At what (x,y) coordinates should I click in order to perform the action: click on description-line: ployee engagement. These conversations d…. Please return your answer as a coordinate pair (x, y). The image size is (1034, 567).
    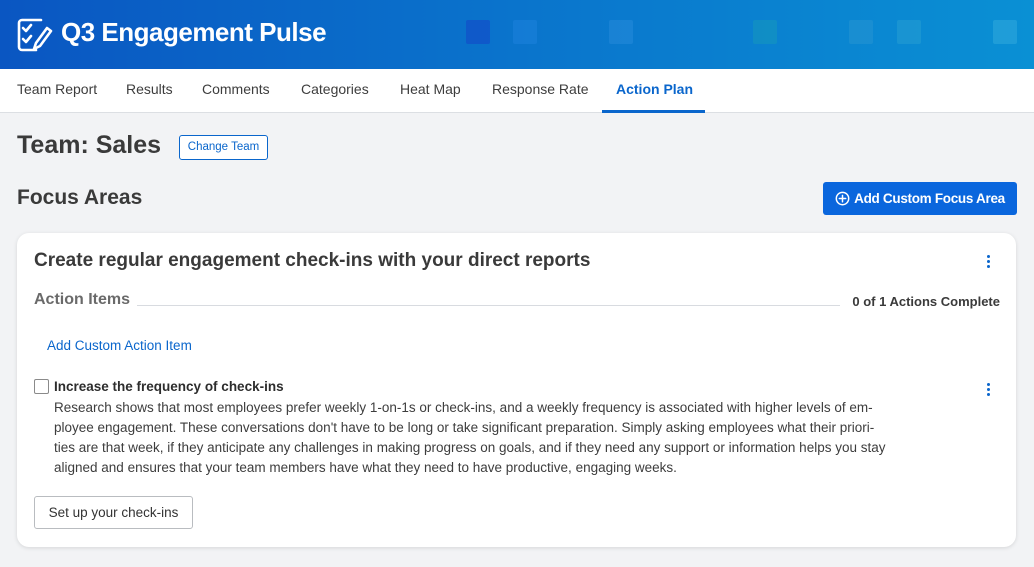
    Looking at the image, I should click on (464, 427).